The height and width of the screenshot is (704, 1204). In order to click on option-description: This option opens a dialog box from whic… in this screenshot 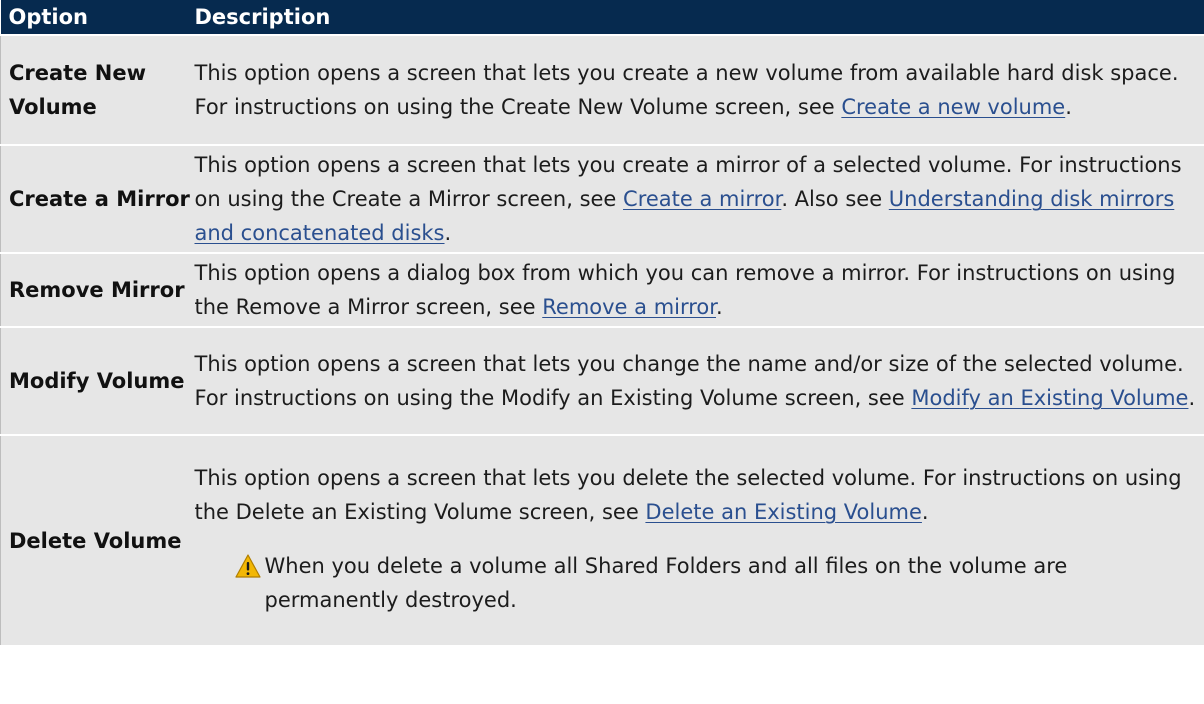, I will do `click(697, 289)`.